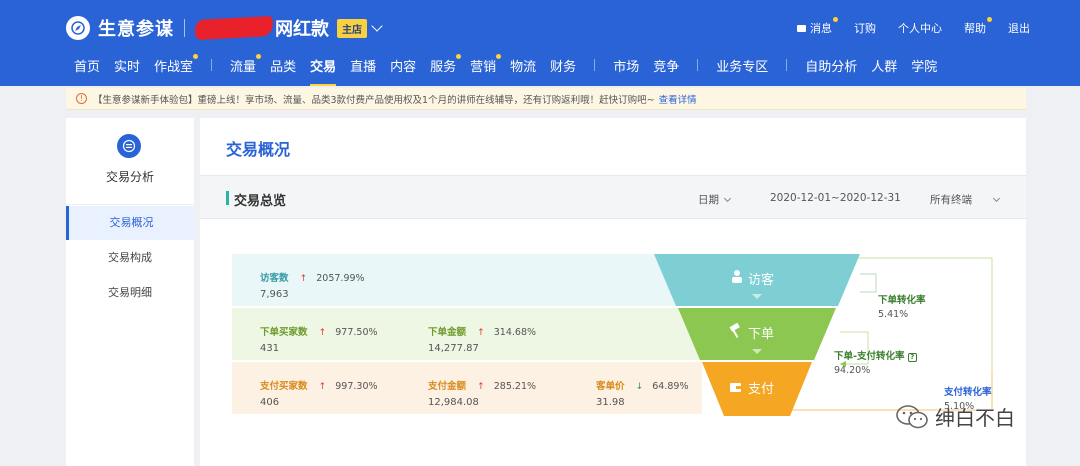 The width and height of the screenshot is (1080, 466). I want to click on message-icon, so click(801, 28).